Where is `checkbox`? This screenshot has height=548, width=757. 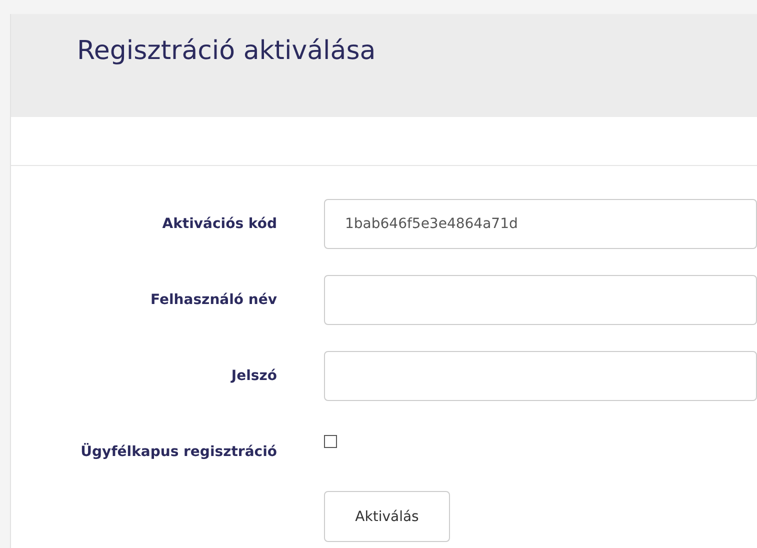
checkbox is located at coordinates (330, 441).